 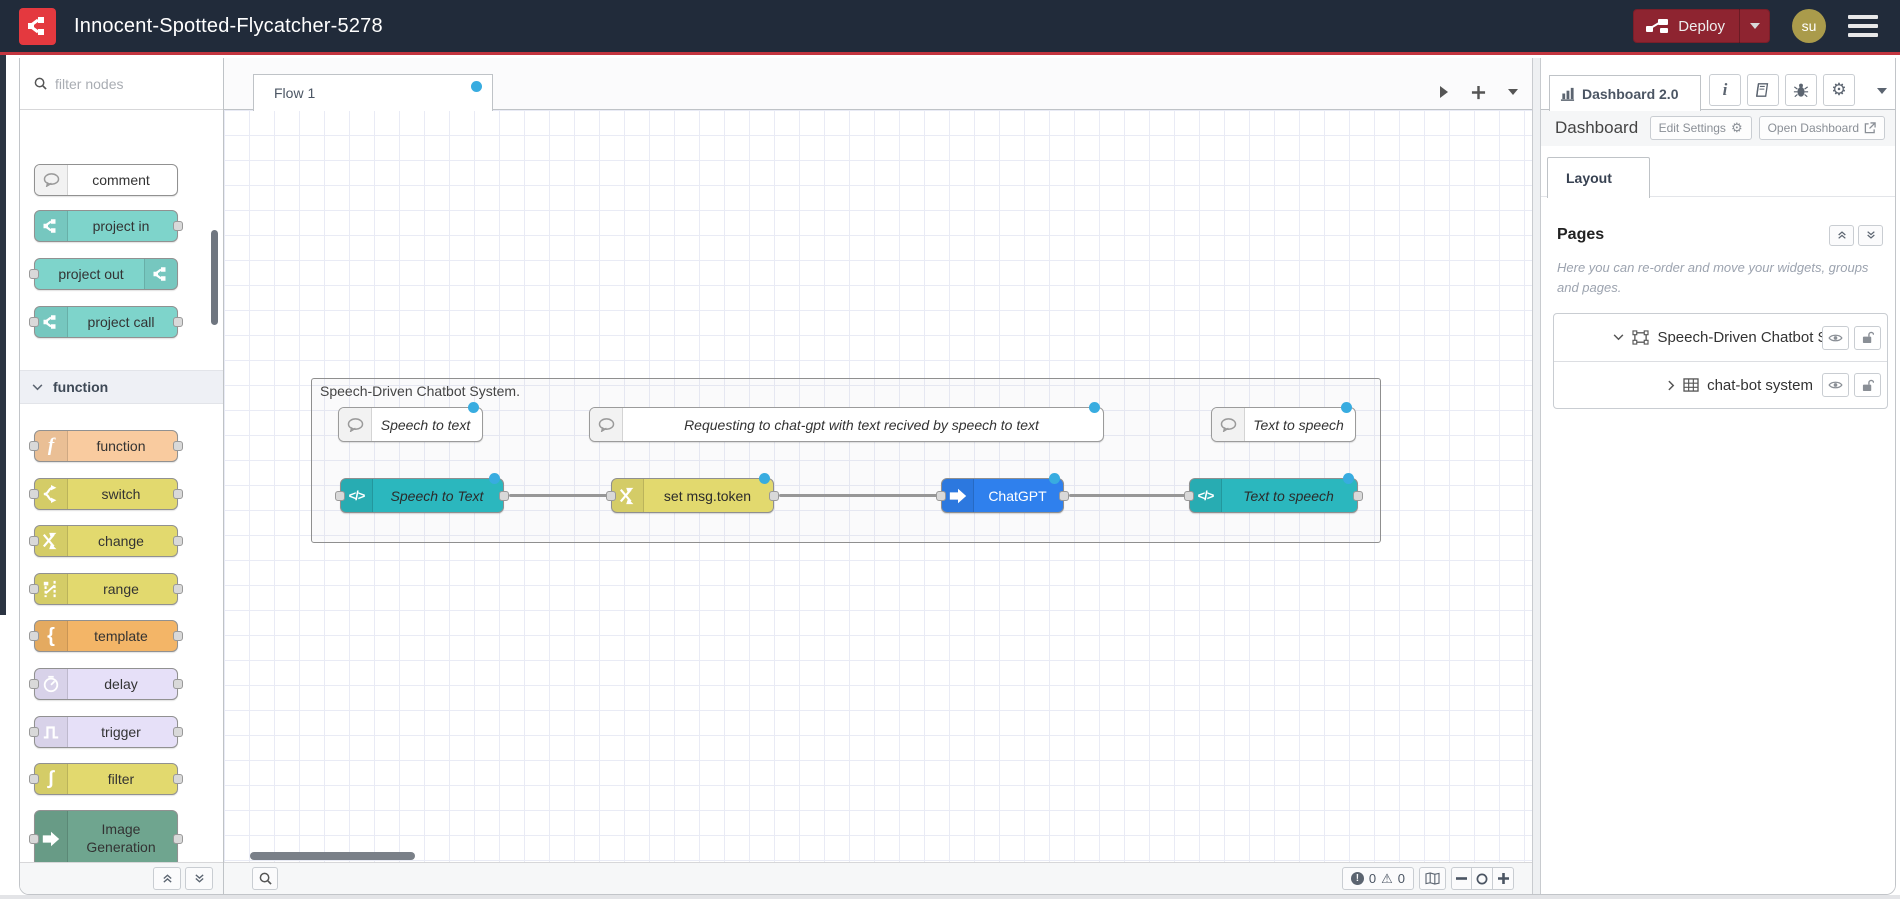 What do you see at coordinates (1503, 878) in the screenshot?
I see `zoom-in-button` at bounding box center [1503, 878].